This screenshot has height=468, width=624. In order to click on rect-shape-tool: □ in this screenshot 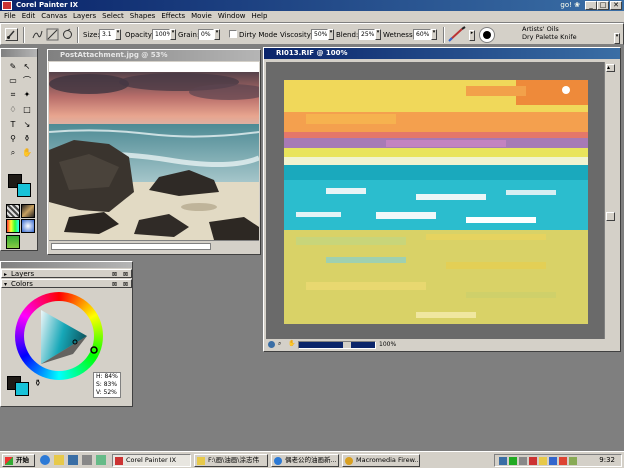, I will do `click(27, 111)`.